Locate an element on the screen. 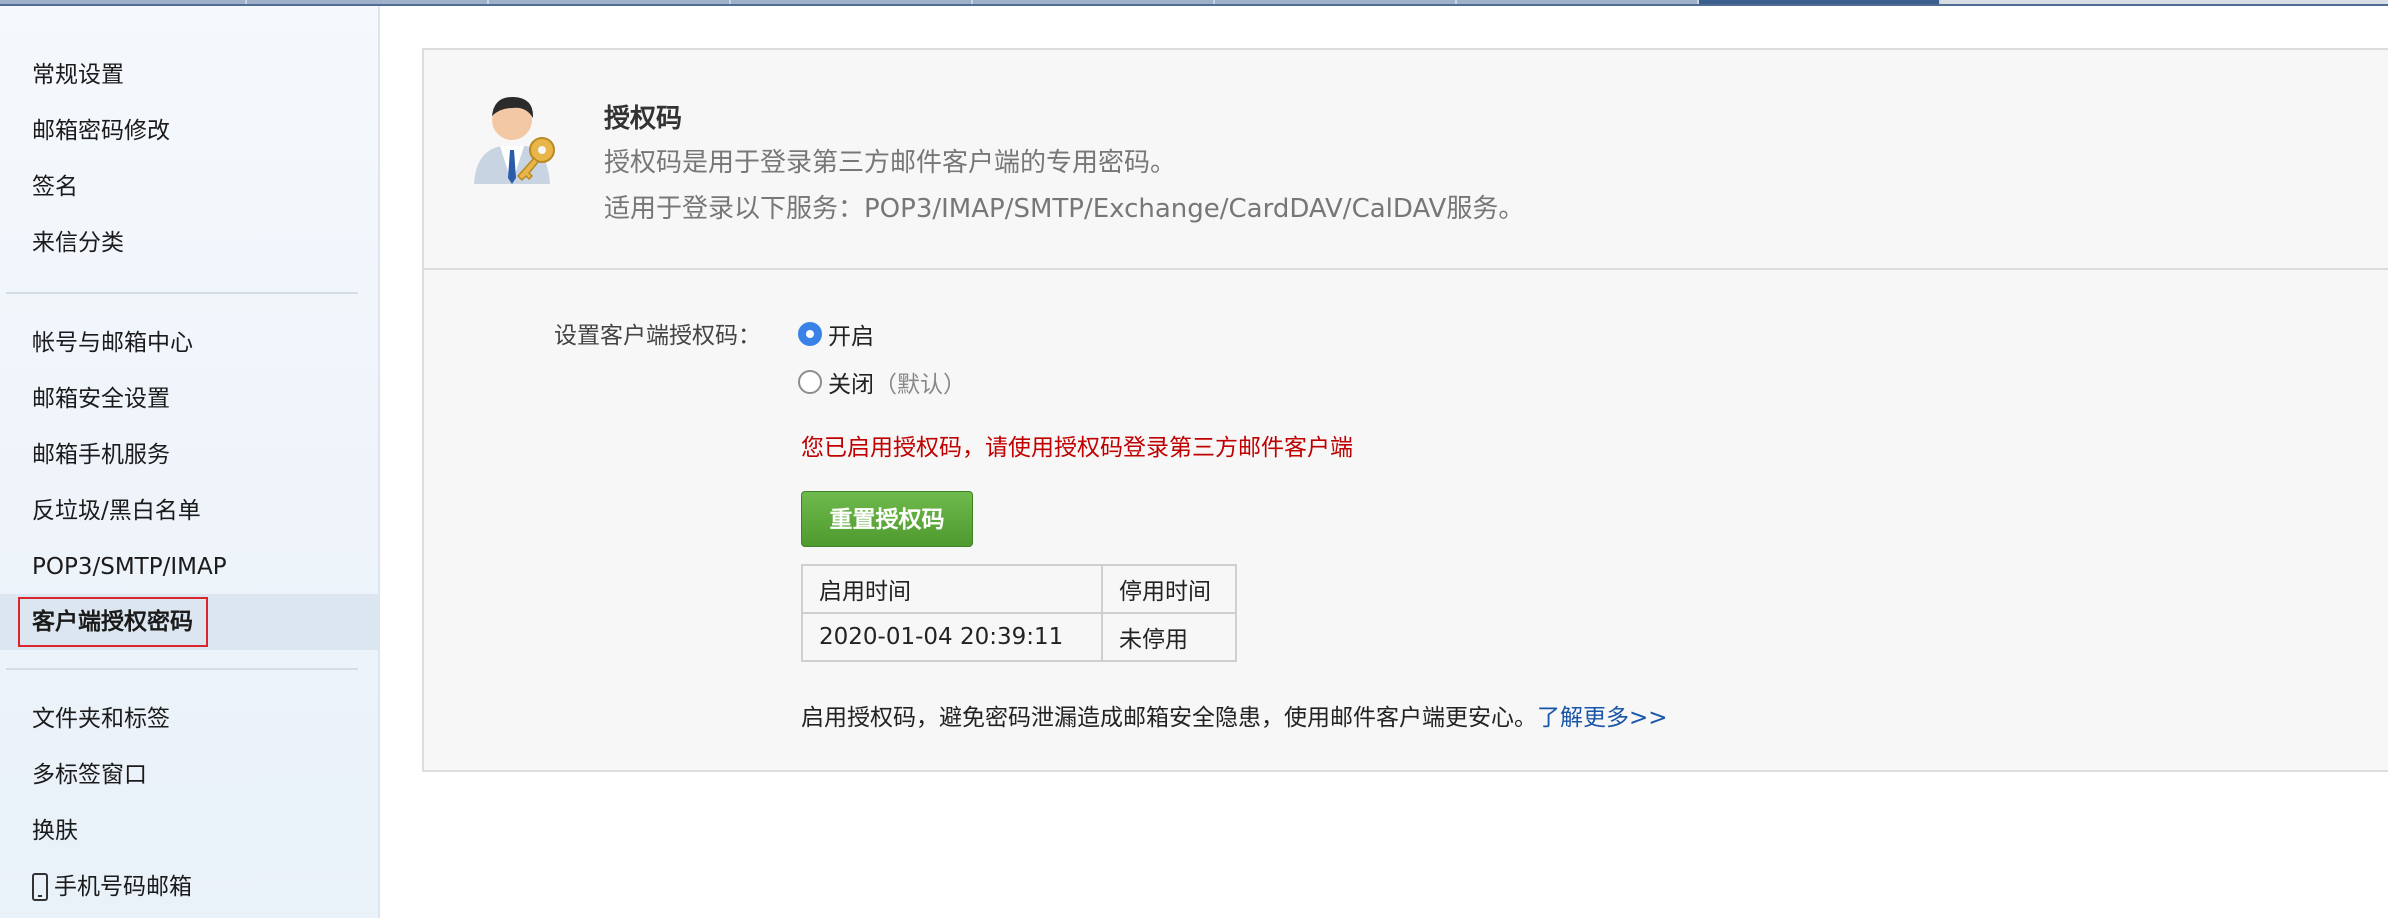 This screenshot has height=918, width=2388. sidebar-item-signature: 签名 is located at coordinates (55, 187).